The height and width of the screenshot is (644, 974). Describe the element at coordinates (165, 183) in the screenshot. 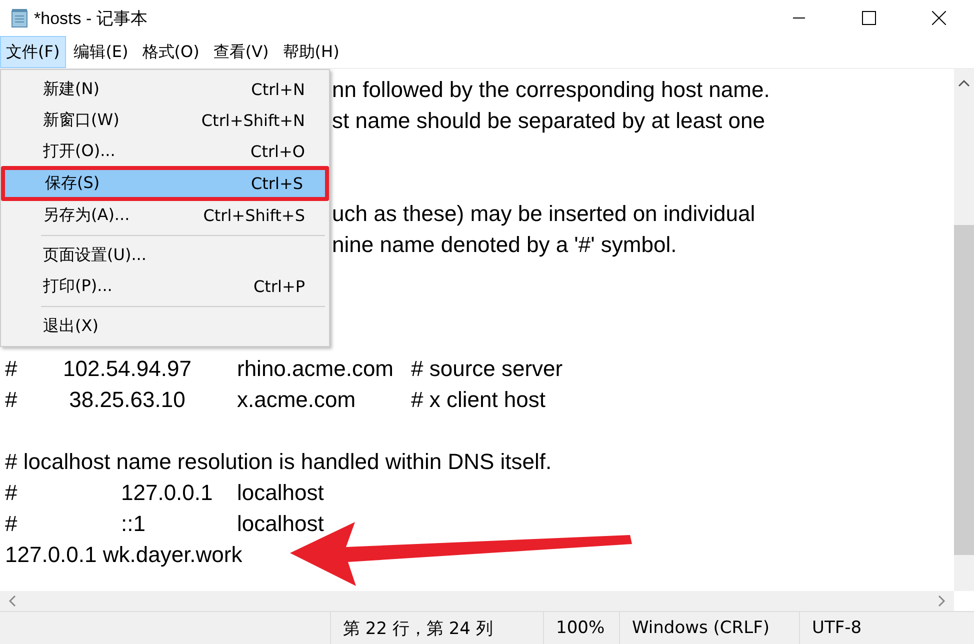

I see `menu-item: 保存(S) Ctrl+S` at that location.